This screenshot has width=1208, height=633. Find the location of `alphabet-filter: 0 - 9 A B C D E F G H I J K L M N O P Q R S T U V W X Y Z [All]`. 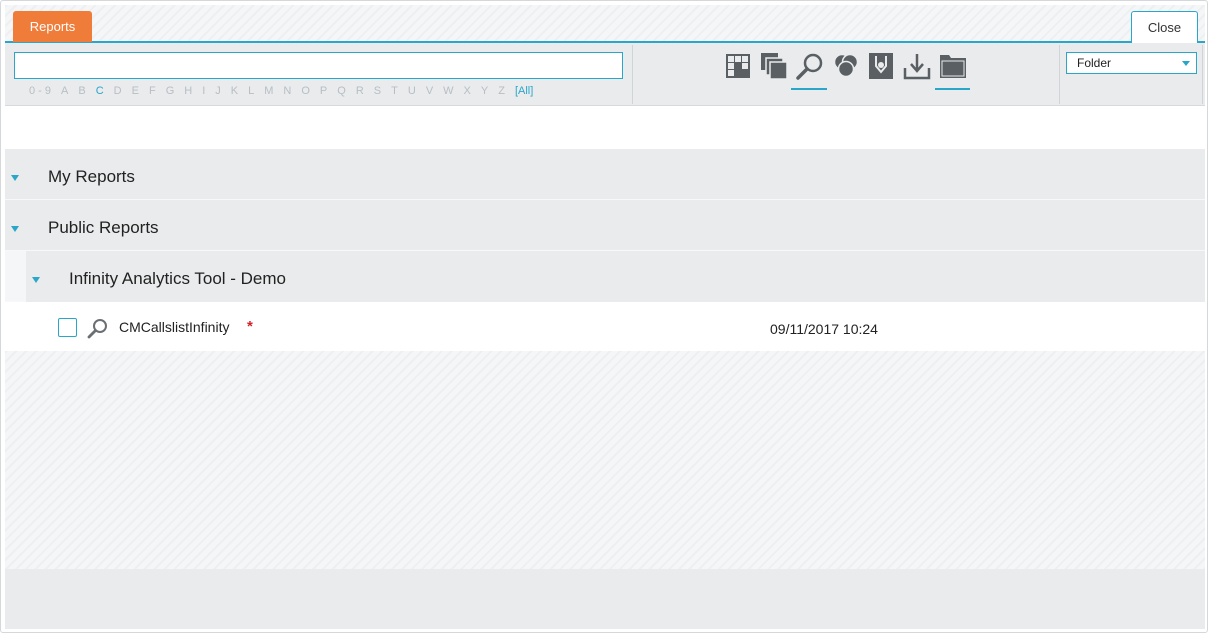

alphabet-filter: 0 - 9 A B C D E F G H I J K L M N O P Q R S T U V W X Y Z [All] is located at coordinates (281, 92).